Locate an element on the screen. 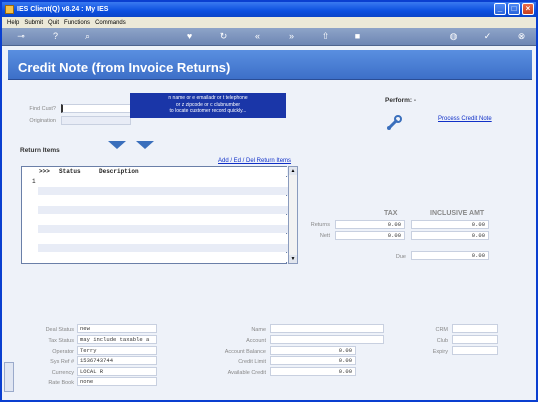  row-number: 1 is located at coordinates (34, 181).